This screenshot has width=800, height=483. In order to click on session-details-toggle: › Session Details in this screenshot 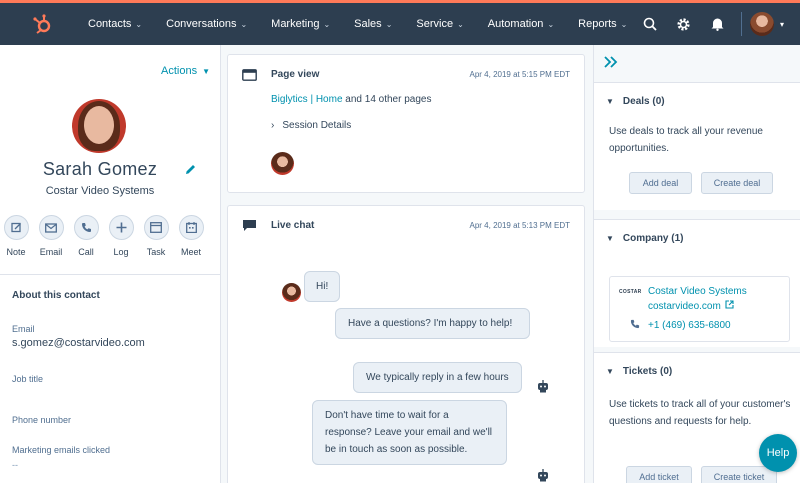, I will do `click(311, 125)`.